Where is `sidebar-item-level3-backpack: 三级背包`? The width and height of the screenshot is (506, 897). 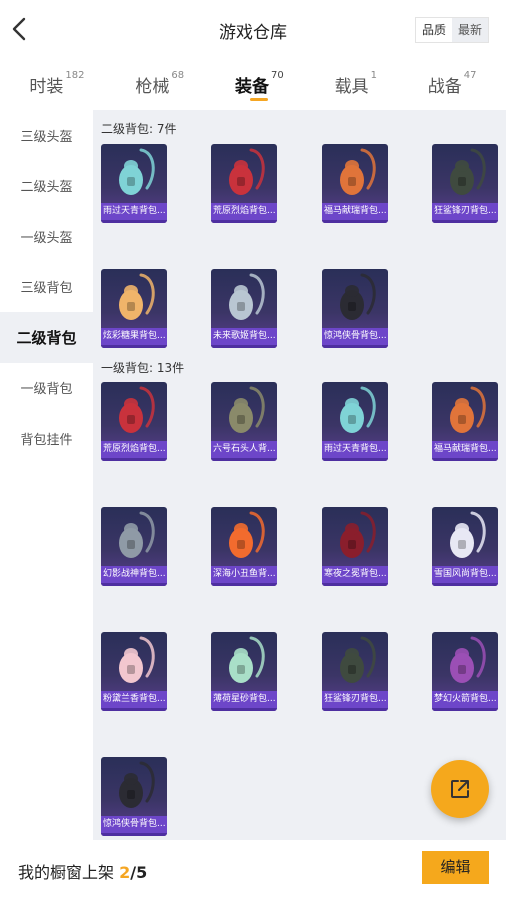
sidebar-item-level3-backpack: 三级背包 is located at coordinates (46, 287).